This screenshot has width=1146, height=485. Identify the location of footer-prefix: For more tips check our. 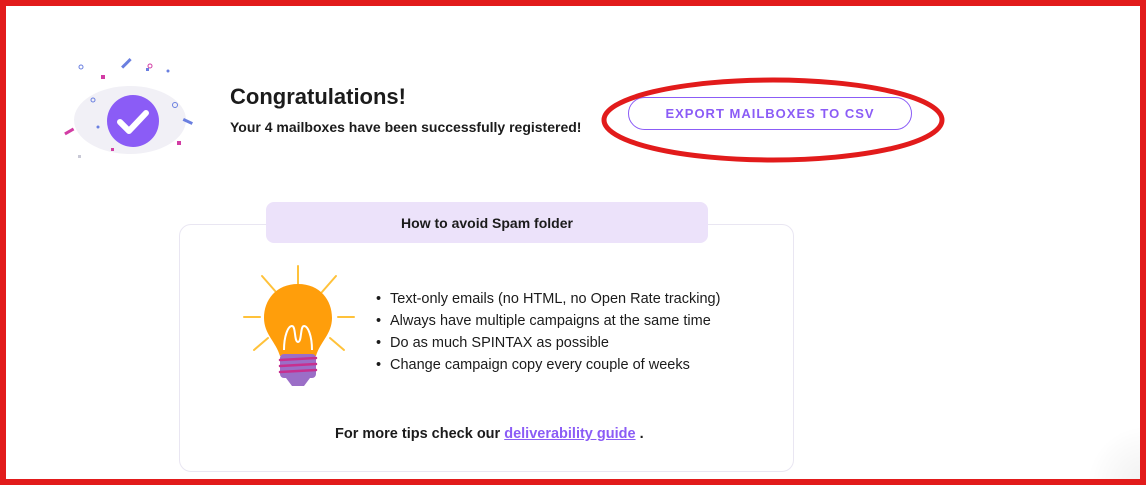
(418, 434).